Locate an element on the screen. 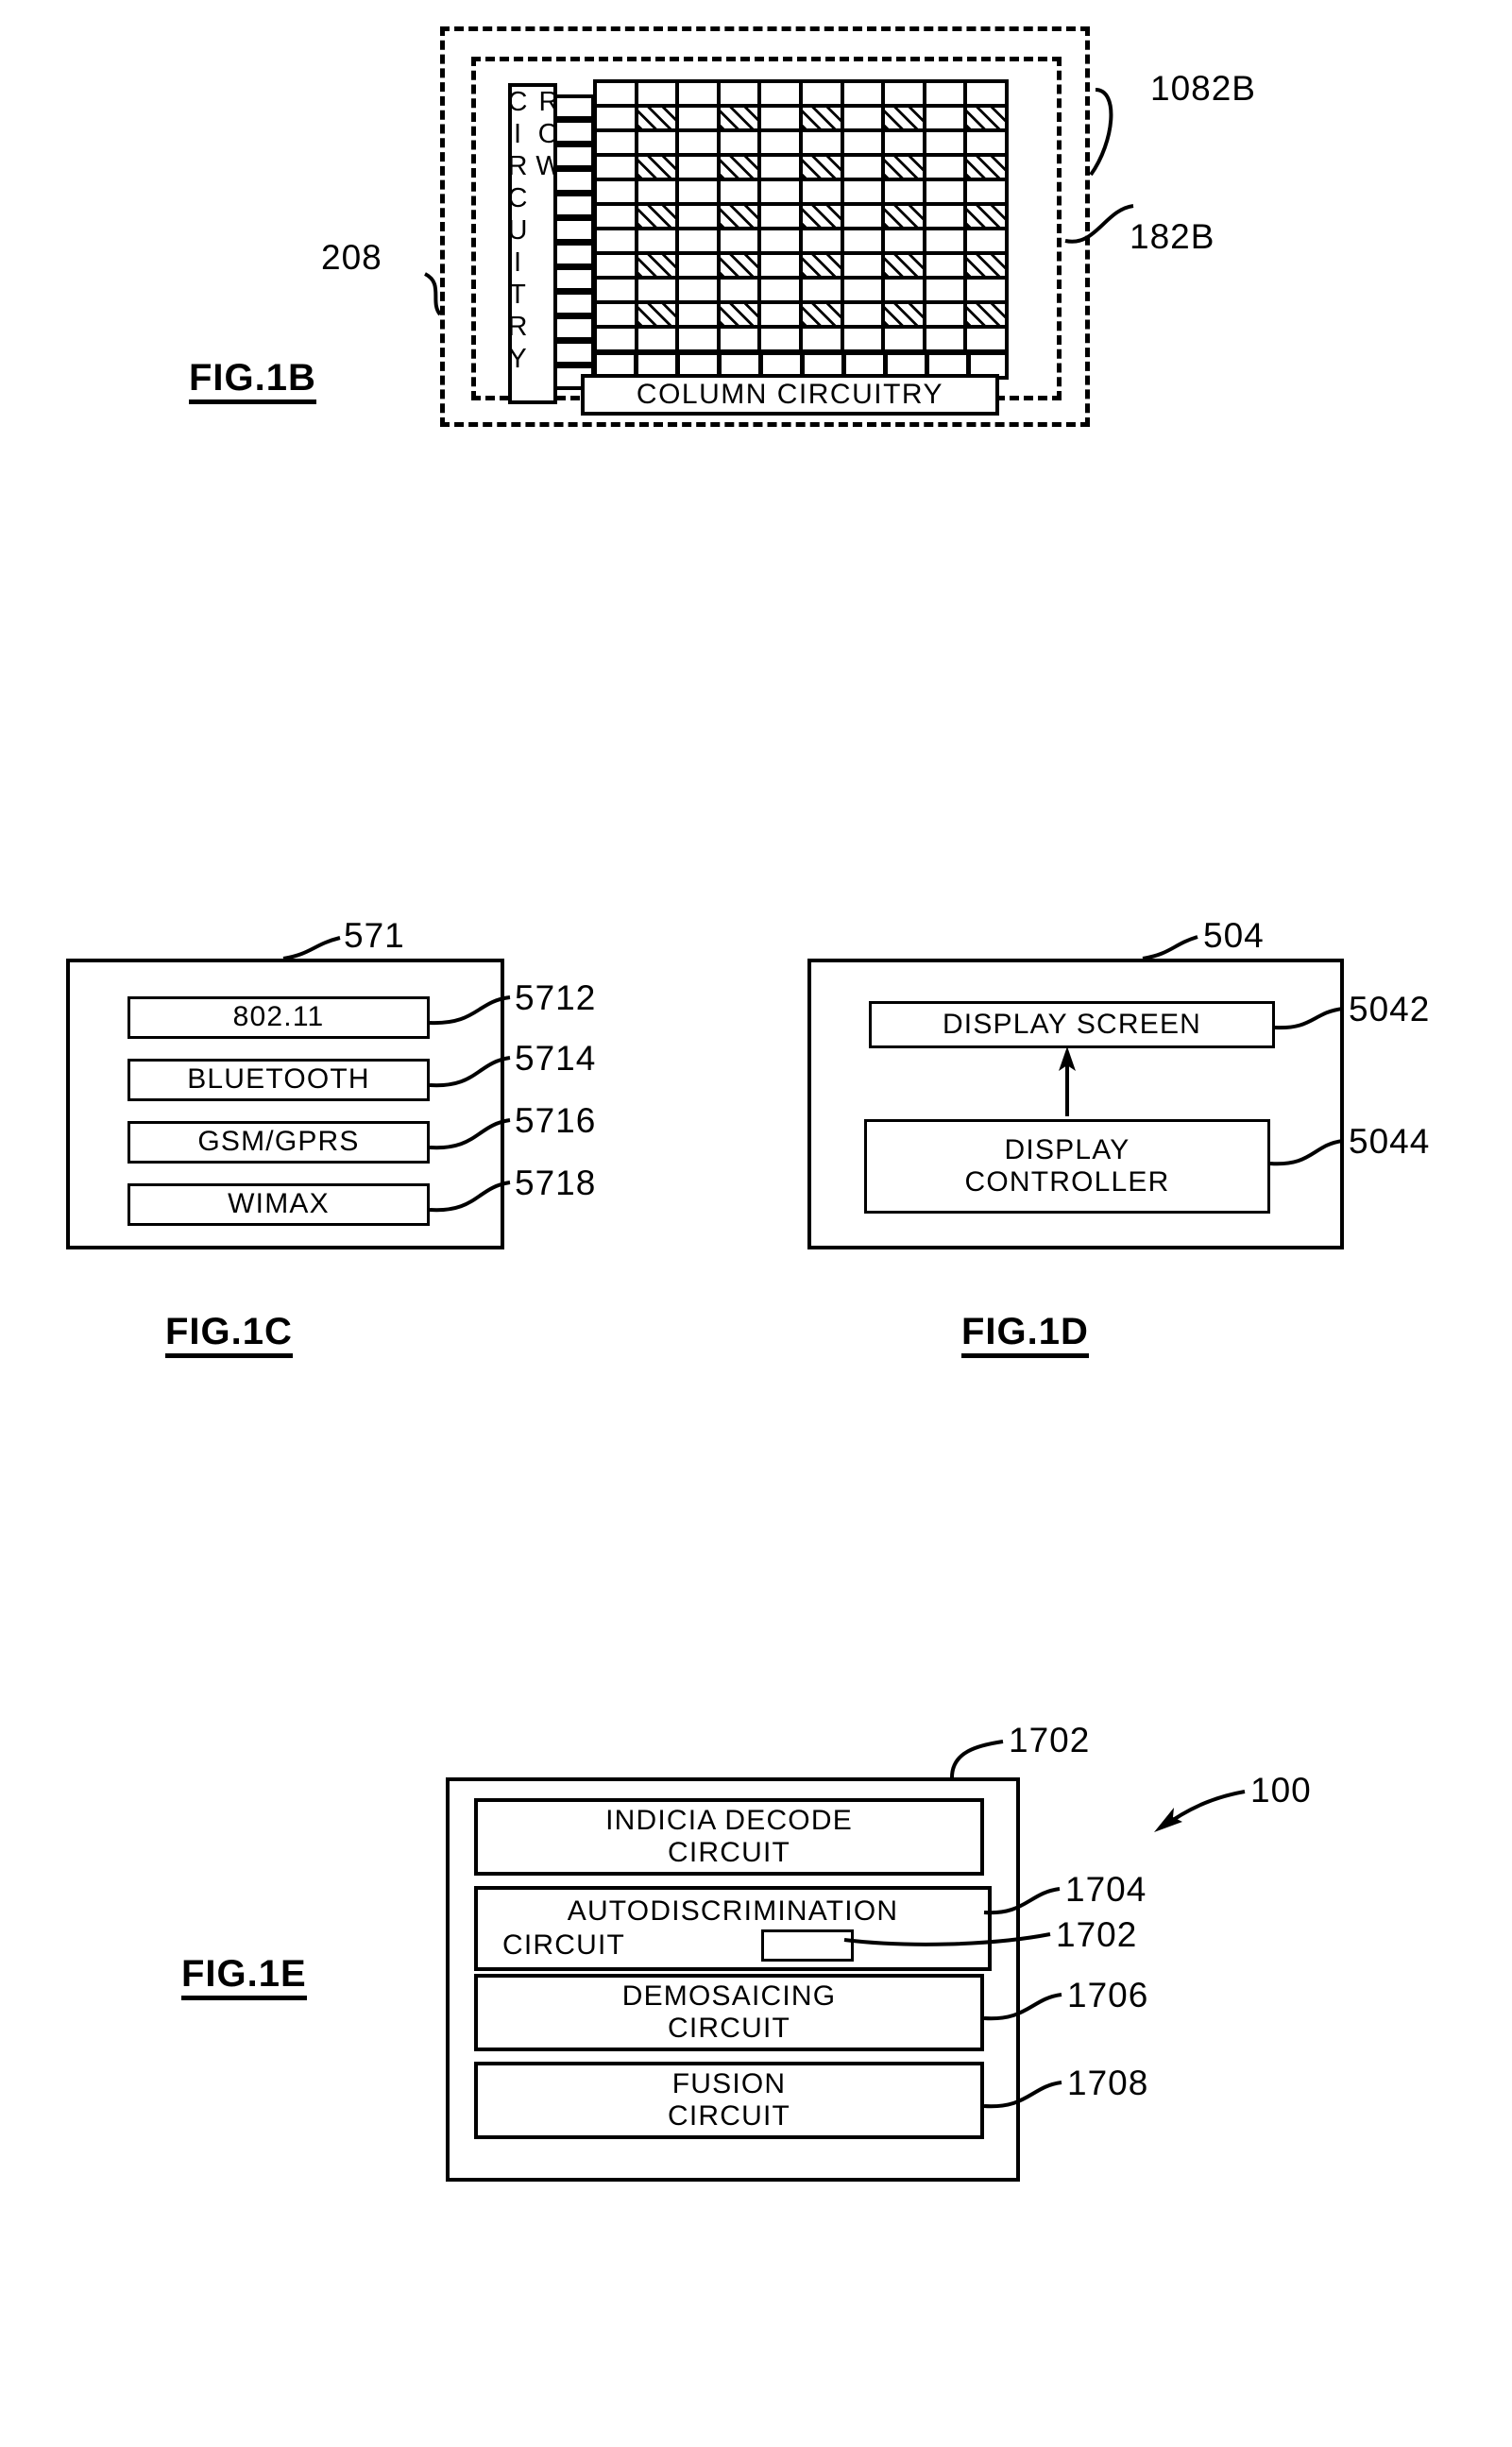 This screenshot has height=2447, width=1512. ref-504: 504 is located at coordinates (1234, 935).